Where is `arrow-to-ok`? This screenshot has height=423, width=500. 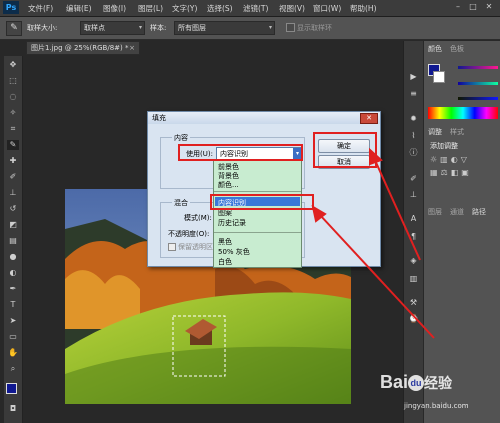
arrow-to-ok is located at coordinates (397, 209).